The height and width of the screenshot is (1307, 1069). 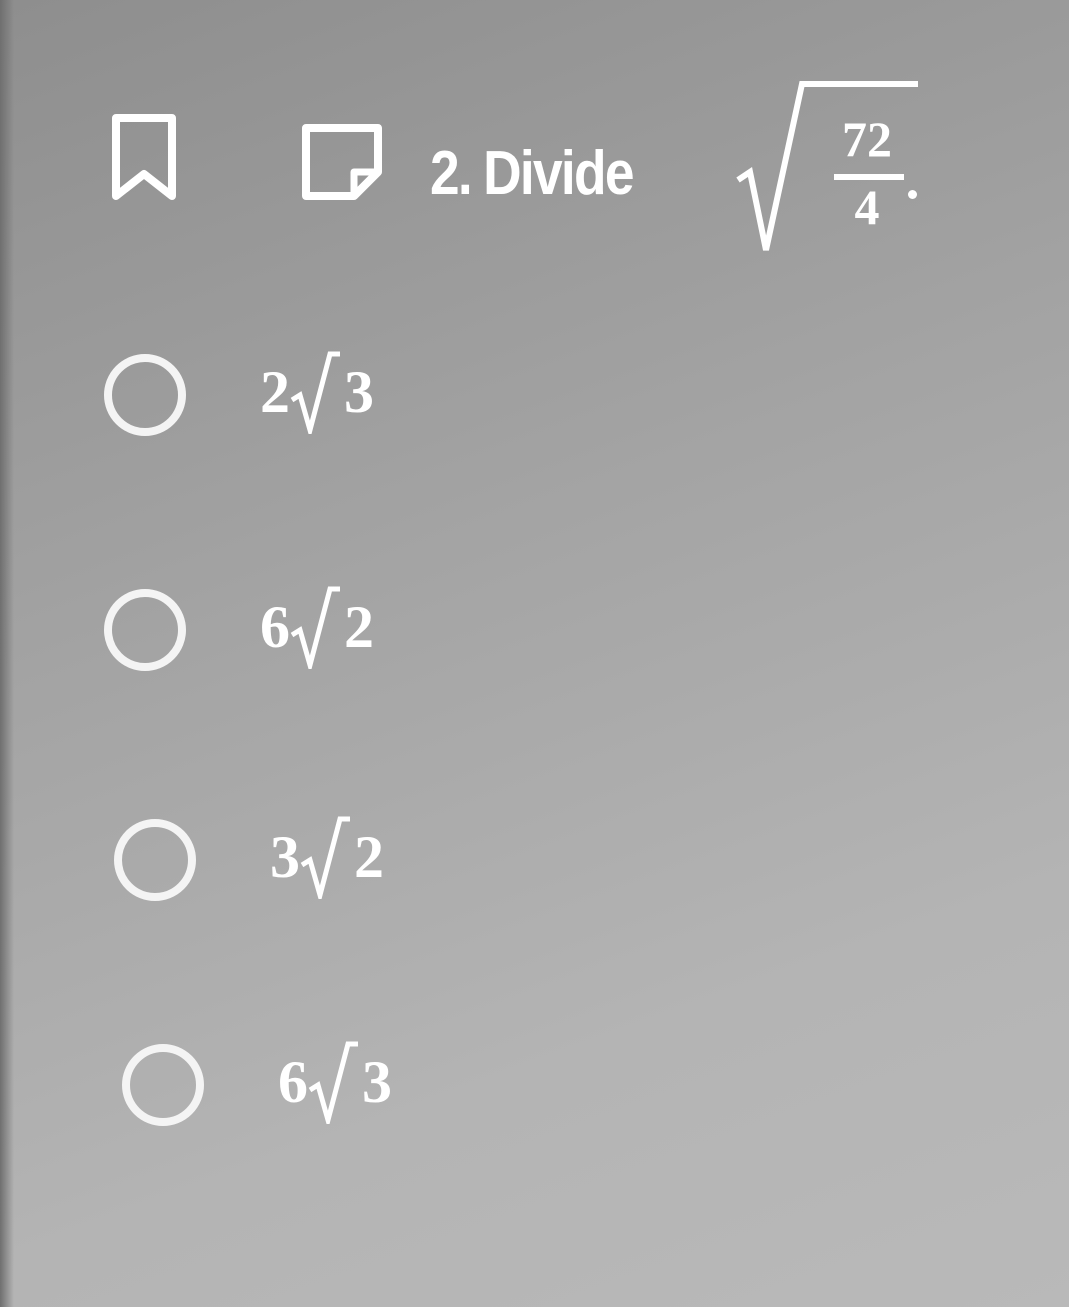 I want to click on fraction-denominator: 4, so click(x=867, y=207).